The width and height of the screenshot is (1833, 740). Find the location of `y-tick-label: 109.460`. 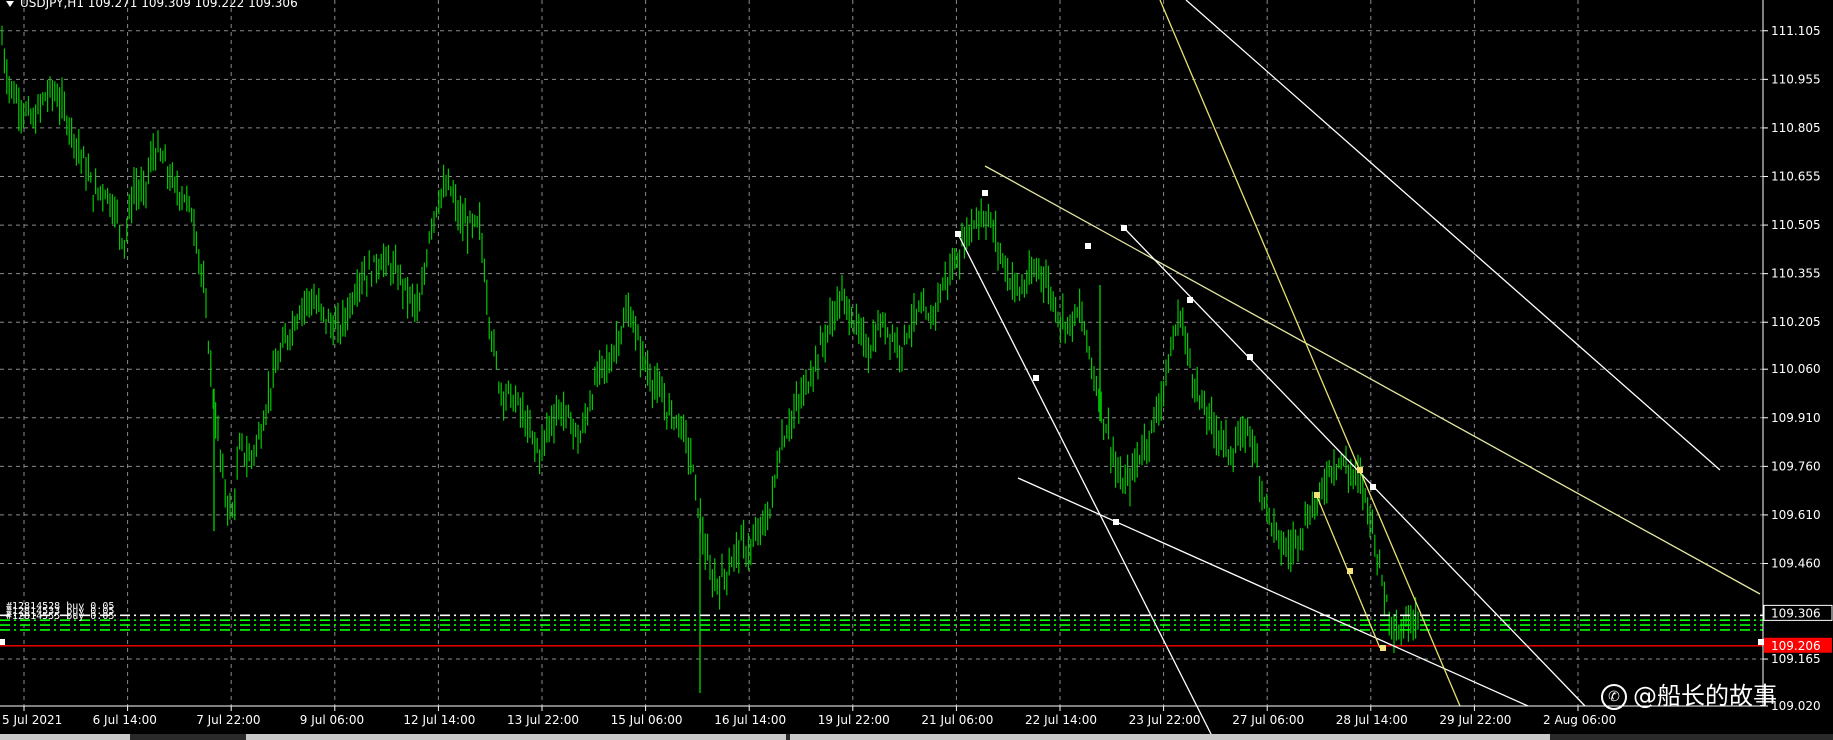

y-tick-label: 109.460 is located at coordinates (1796, 564).